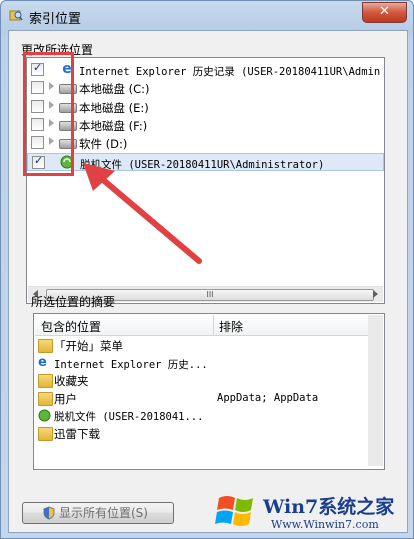  What do you see at coordinates (268, 398) in the screenshot?
I see `excluded-value: AppData; AppData` at bounding box center [268, 398].